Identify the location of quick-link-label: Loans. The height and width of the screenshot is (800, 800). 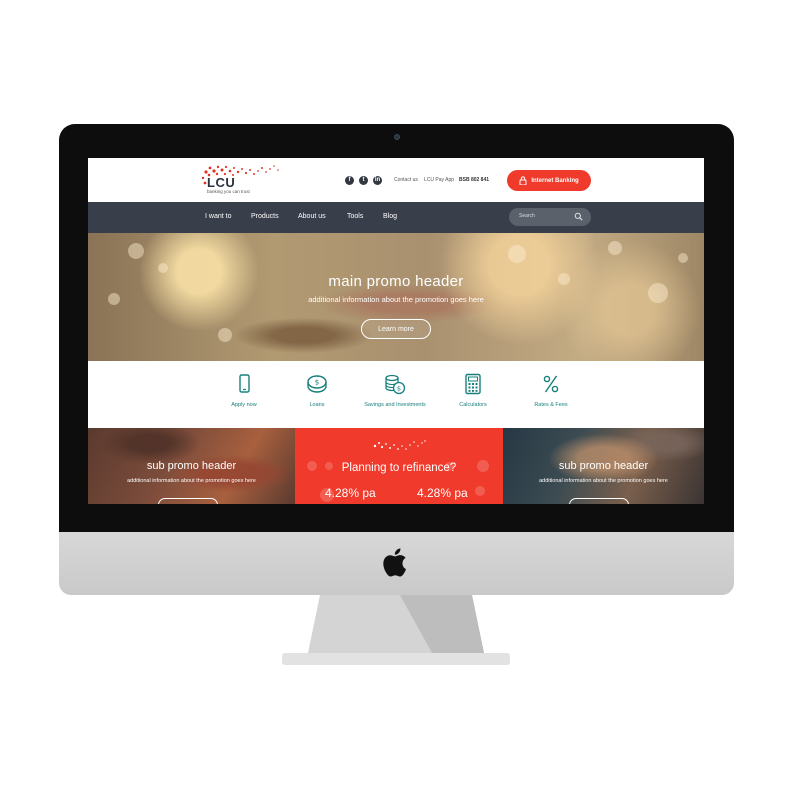
(317, 405).